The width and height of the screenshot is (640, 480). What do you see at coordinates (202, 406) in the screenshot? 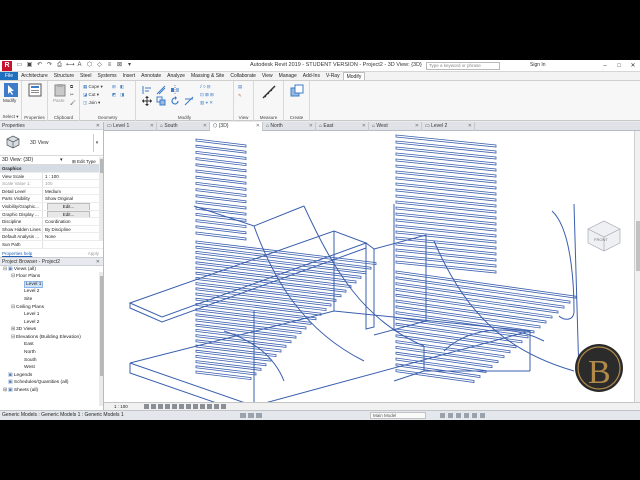
I see `temp-hide-icon` at bounding box center [202, 406].